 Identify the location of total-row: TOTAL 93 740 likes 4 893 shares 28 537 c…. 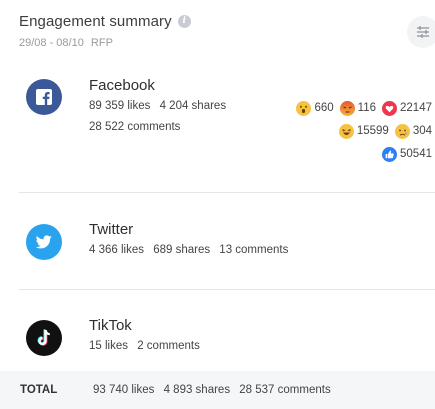
(217, 390).